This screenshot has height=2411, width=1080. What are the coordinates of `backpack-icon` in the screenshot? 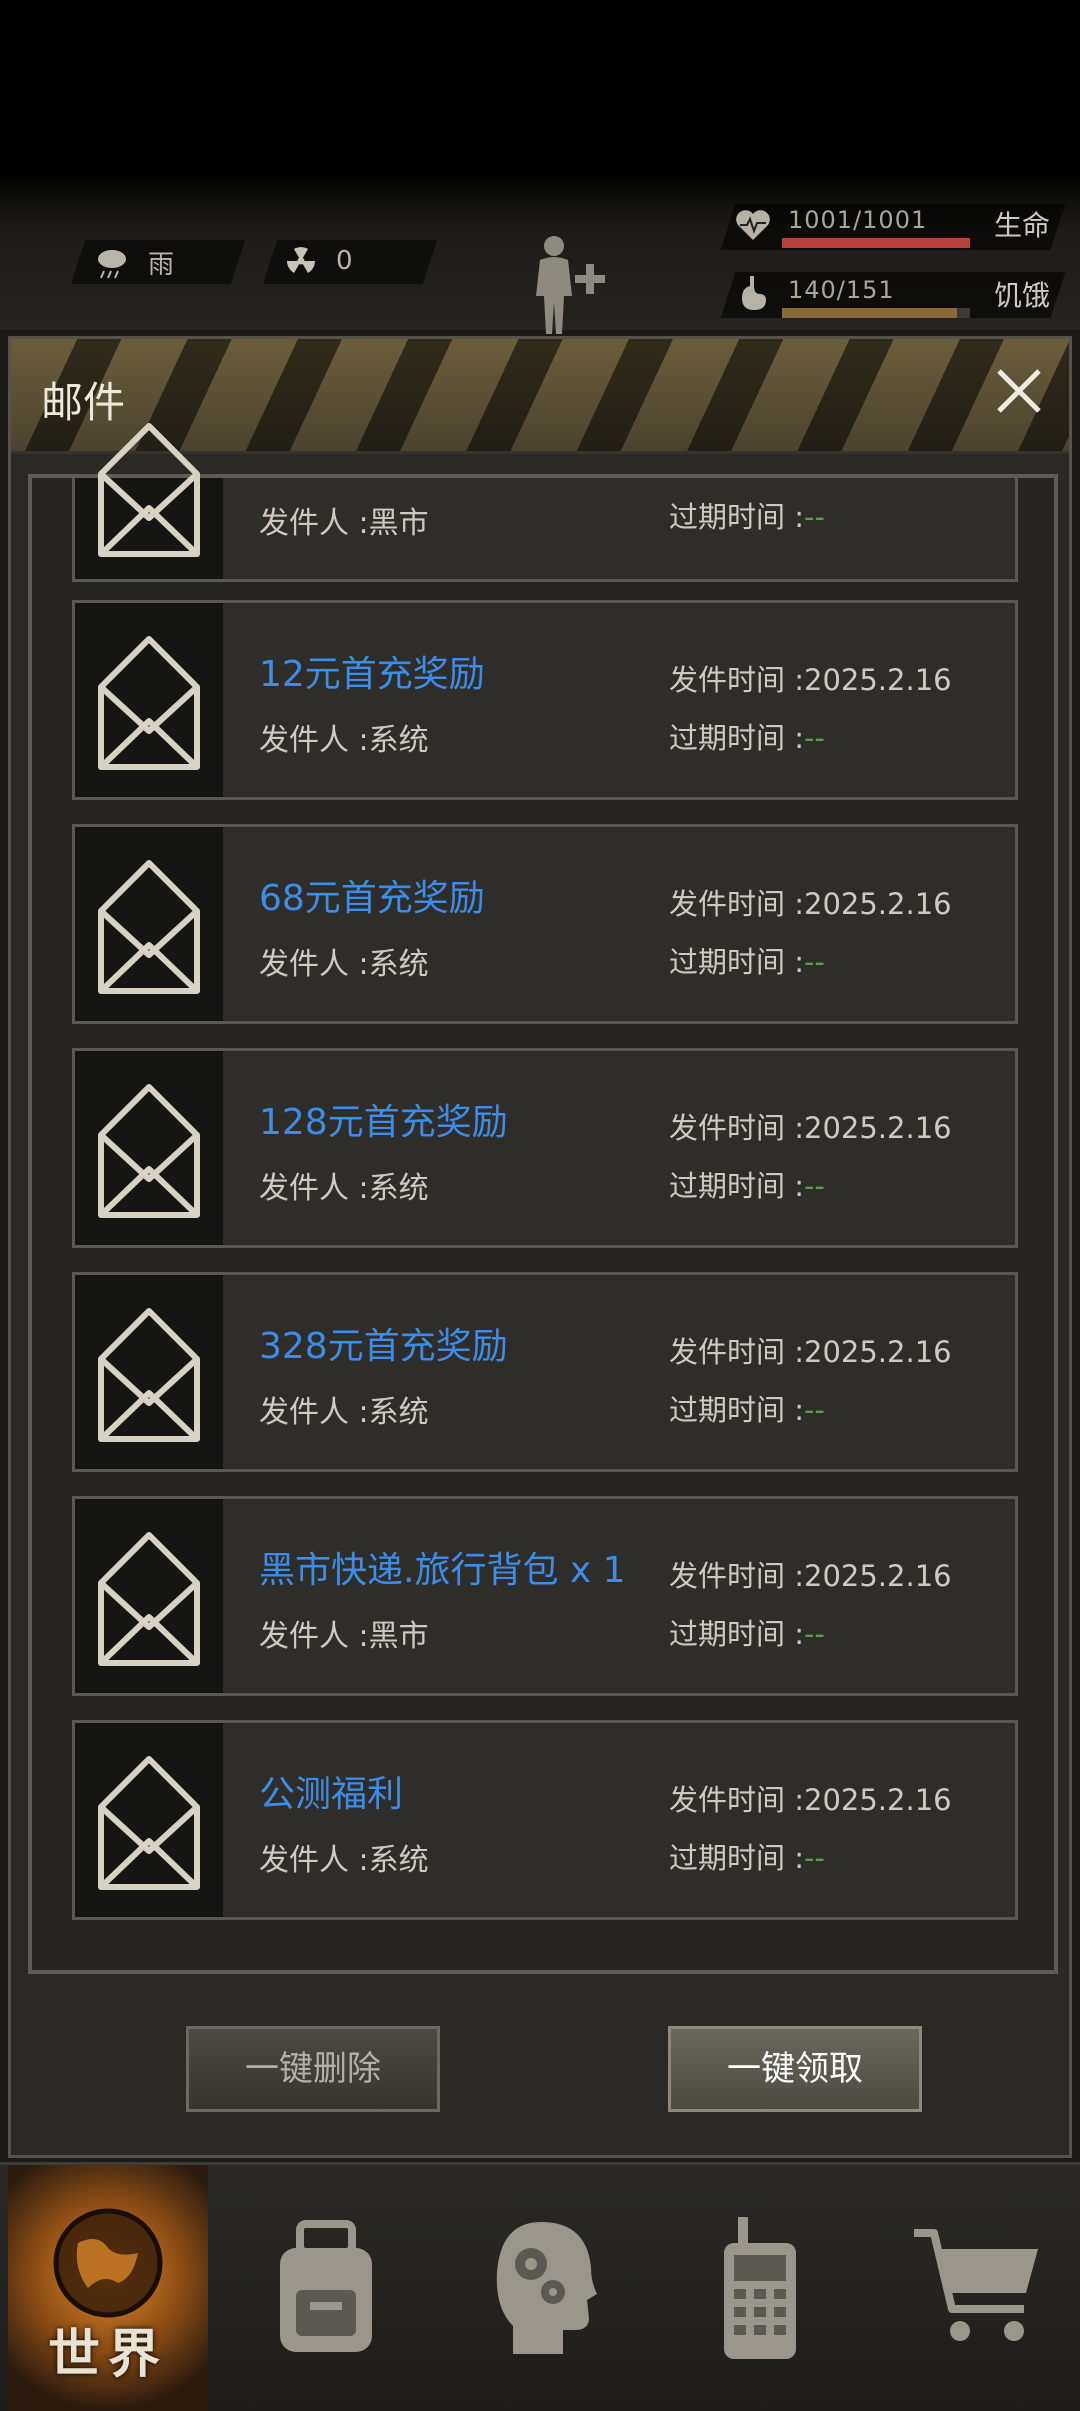 It's located at (326, 2286).